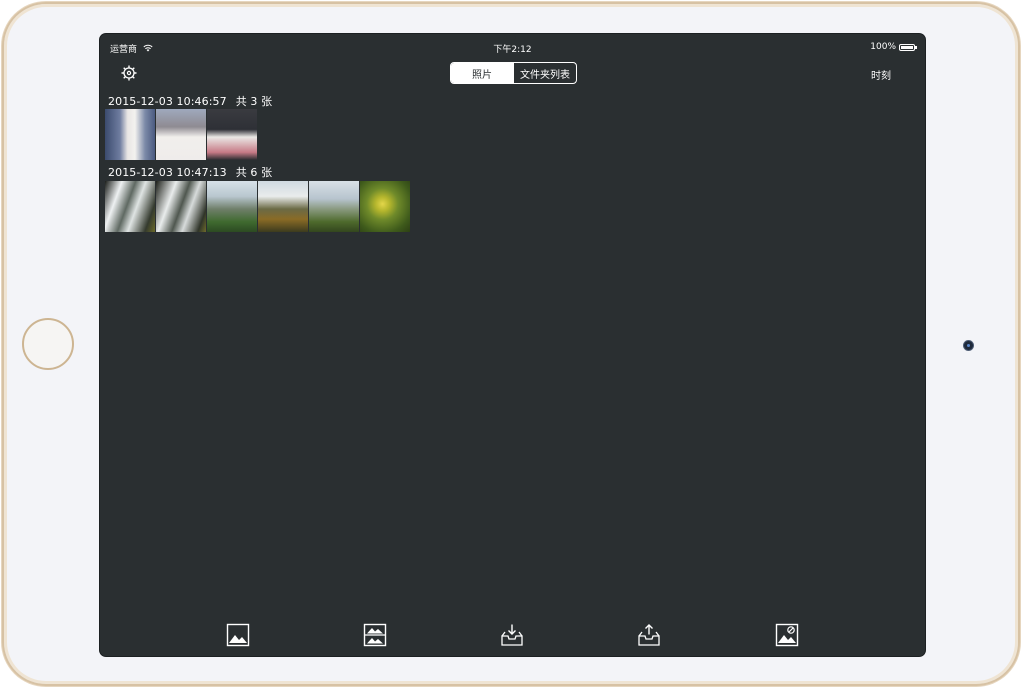 This screenshot has width=1024, height=690. What do you see at coordinates (254, 101) in the screenshot?
I see `group-count: 共 3 张` at bounding box center [254, 101].